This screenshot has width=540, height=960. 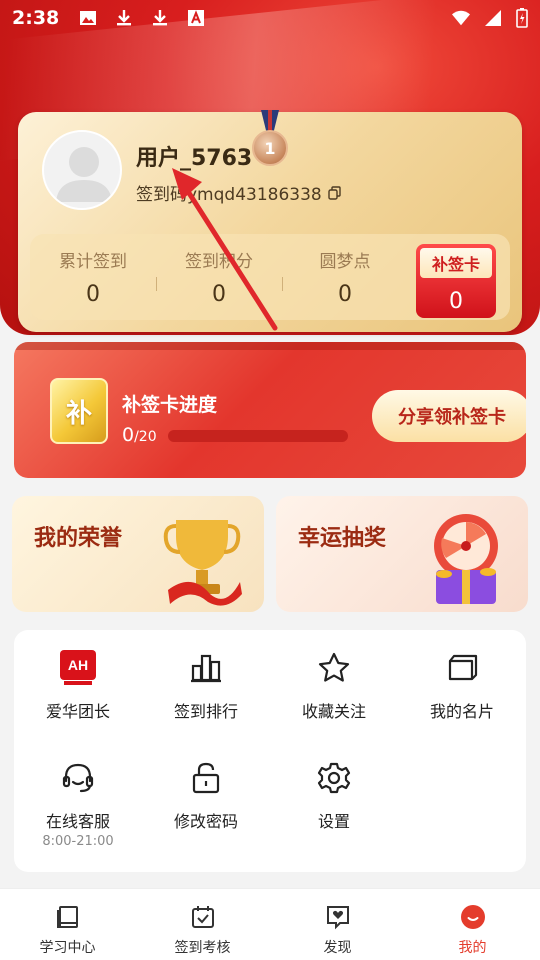 What do you see at coordinates (270, 121) in the screenshot?
I see `medal-ribbon` at bounding box center [270, 121].